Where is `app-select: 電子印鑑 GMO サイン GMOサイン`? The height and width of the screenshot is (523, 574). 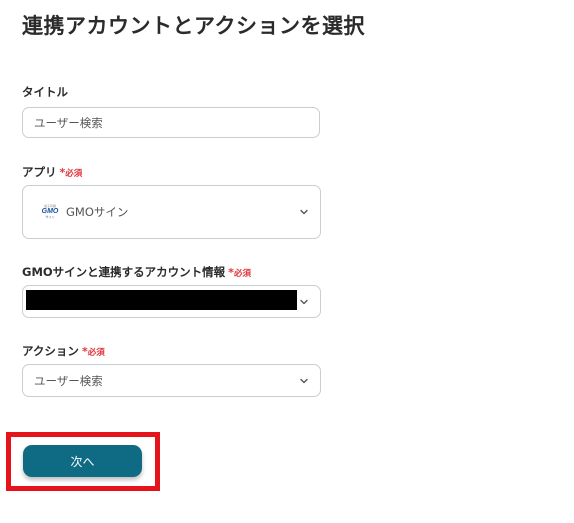
app-select: 電子印鑑 GMO サイン GMOサイン is located at coordinates (171, 212).